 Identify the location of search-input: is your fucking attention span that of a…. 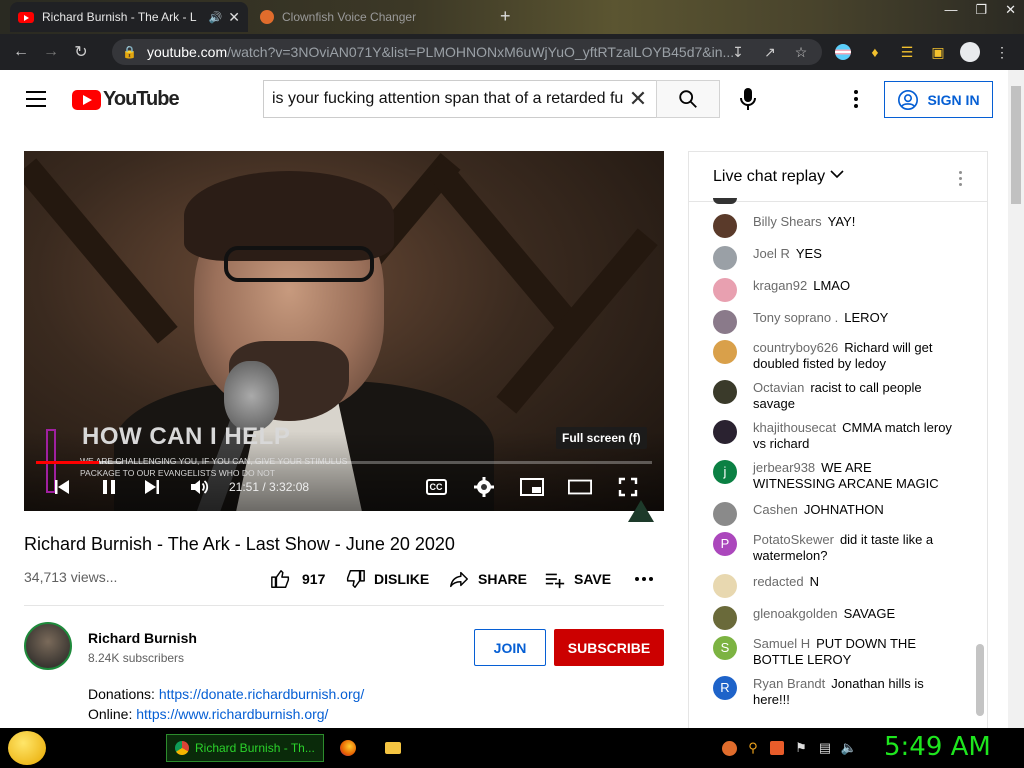
(460, 99).